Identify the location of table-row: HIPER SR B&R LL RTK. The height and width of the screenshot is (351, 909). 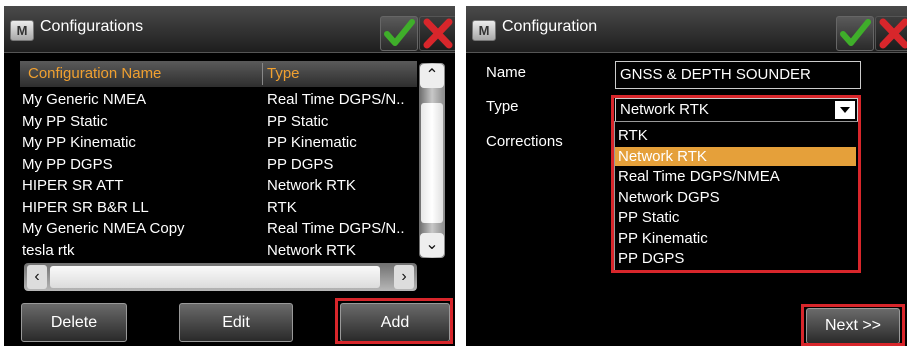
(220, 207).